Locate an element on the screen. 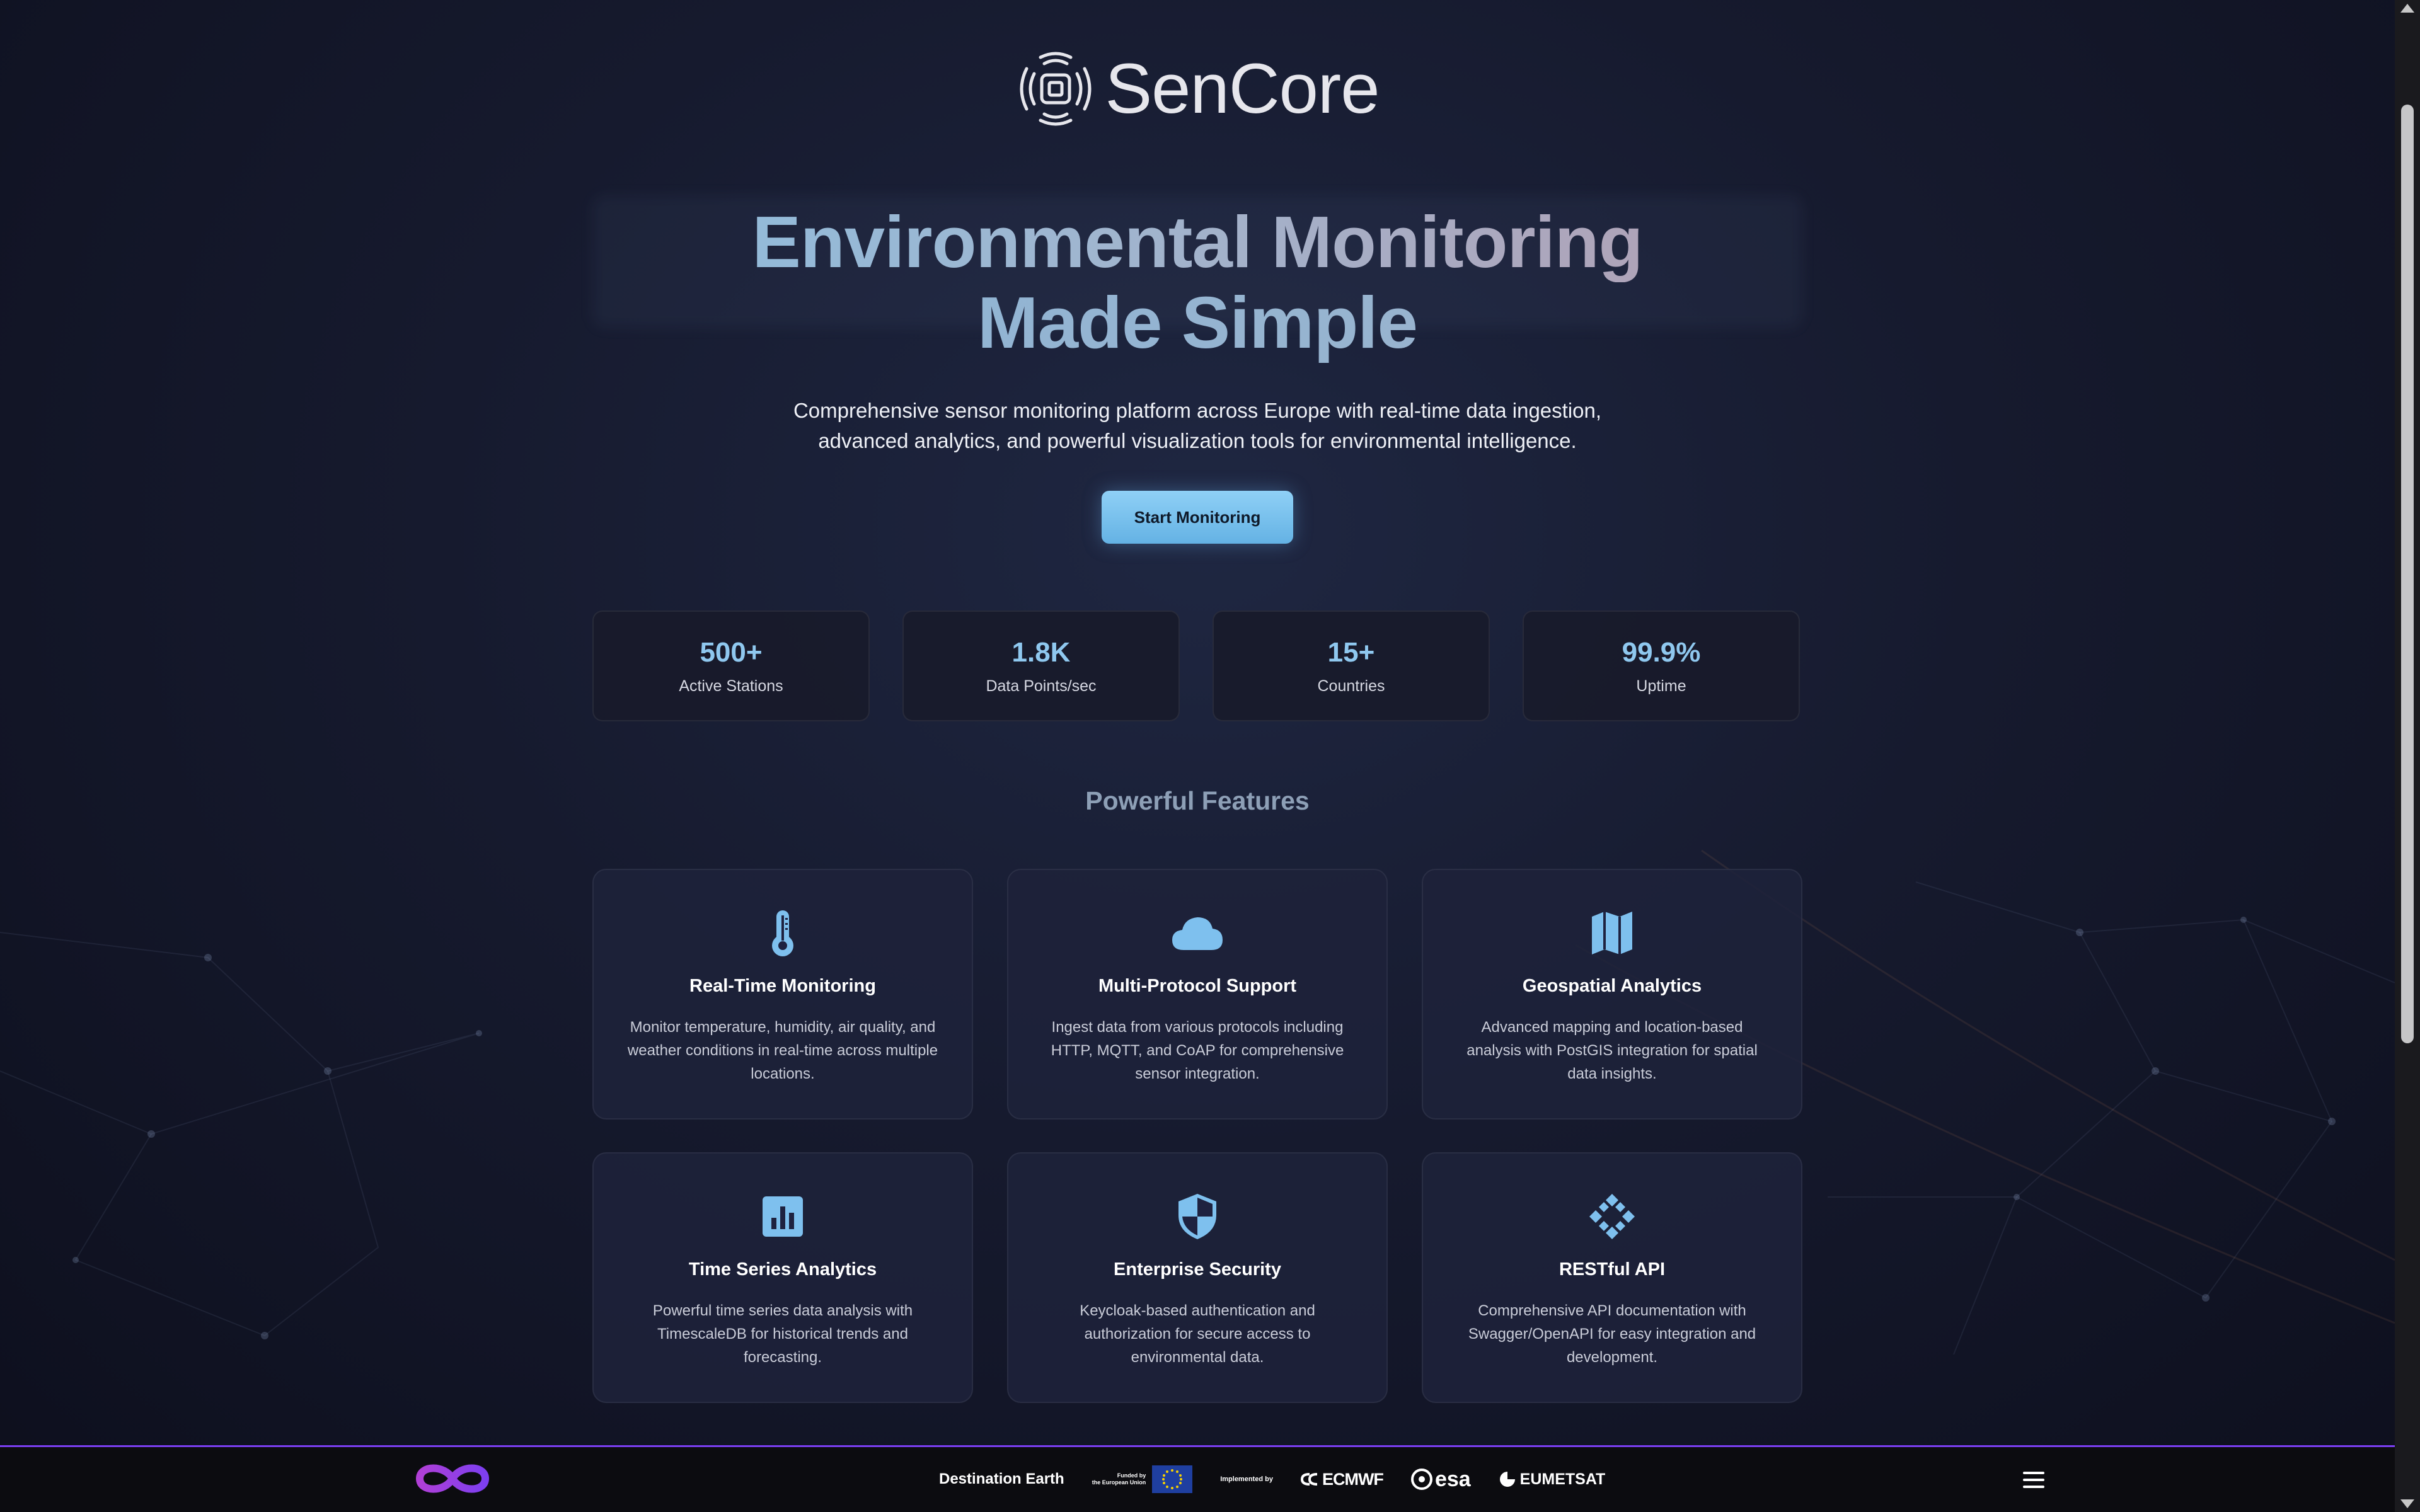  api-icon is located at coordinates (1613, 1216).